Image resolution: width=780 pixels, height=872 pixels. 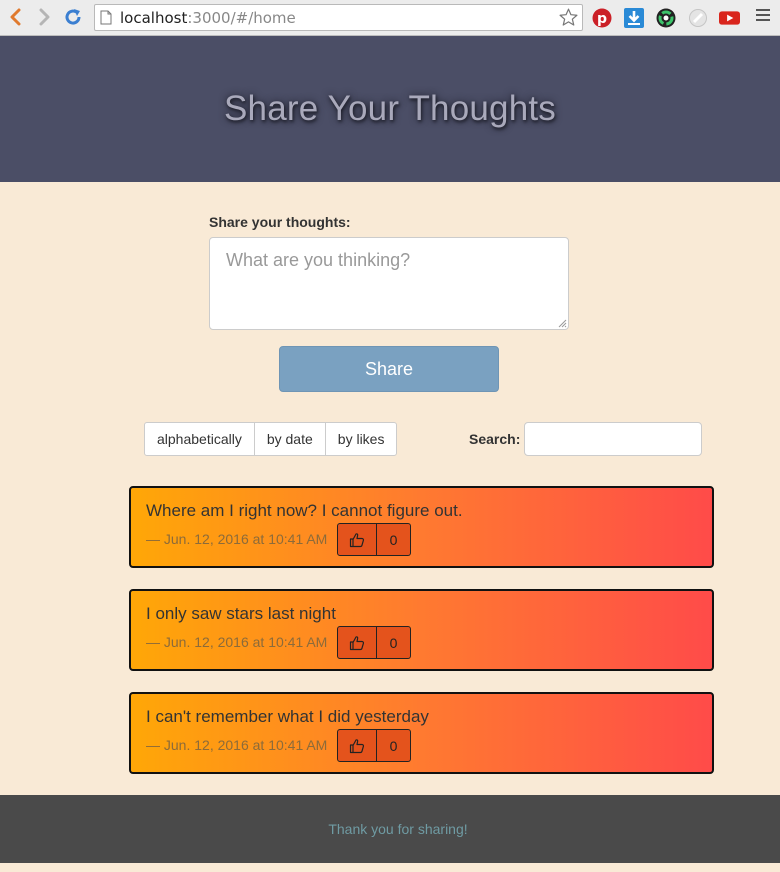 What do you see at coordinates (280, 222) in the screenshot?
I see `share-label: Share your thoughts:` at bounding box center [280, 222].